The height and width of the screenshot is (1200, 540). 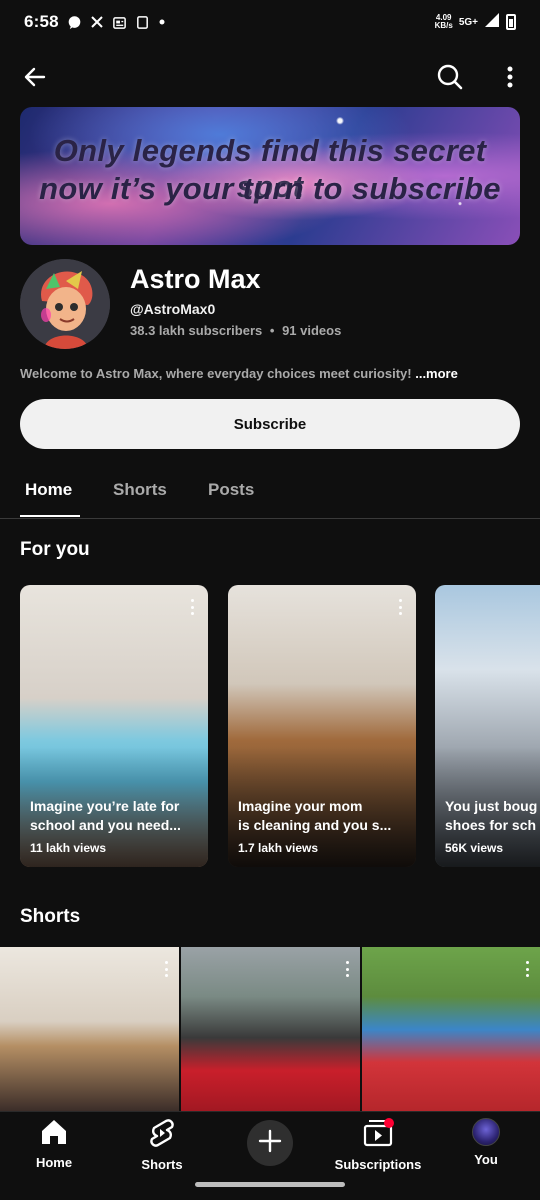 What do you see at coordinates (492, 22) in the screenshot?
I see `signal-icon` at bounding box center [492, 22].